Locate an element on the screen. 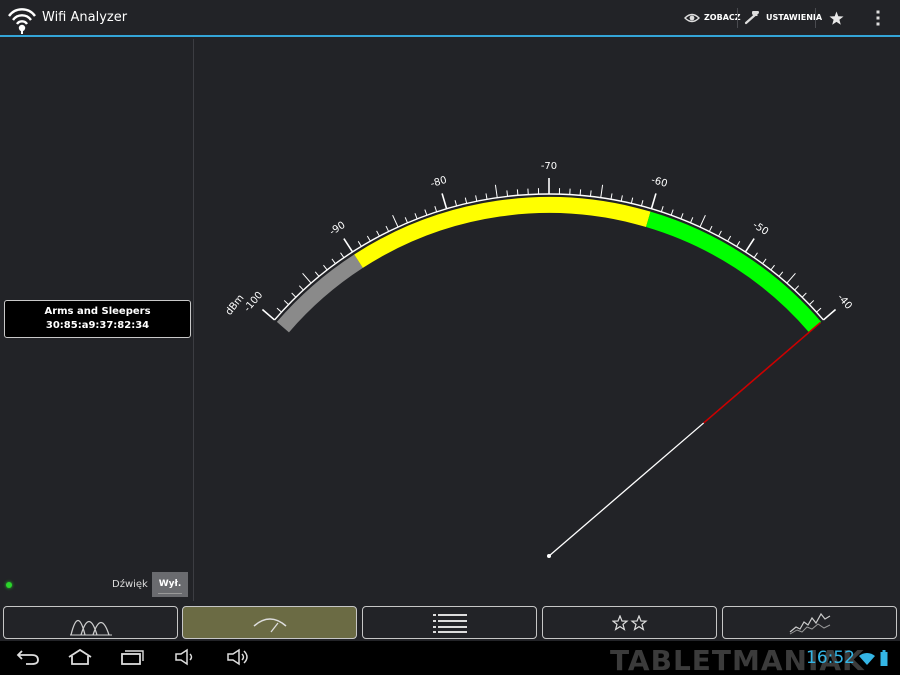 This screenshot has width=900, height=675. meter-needle-tip is located at coordinates (762, 372).